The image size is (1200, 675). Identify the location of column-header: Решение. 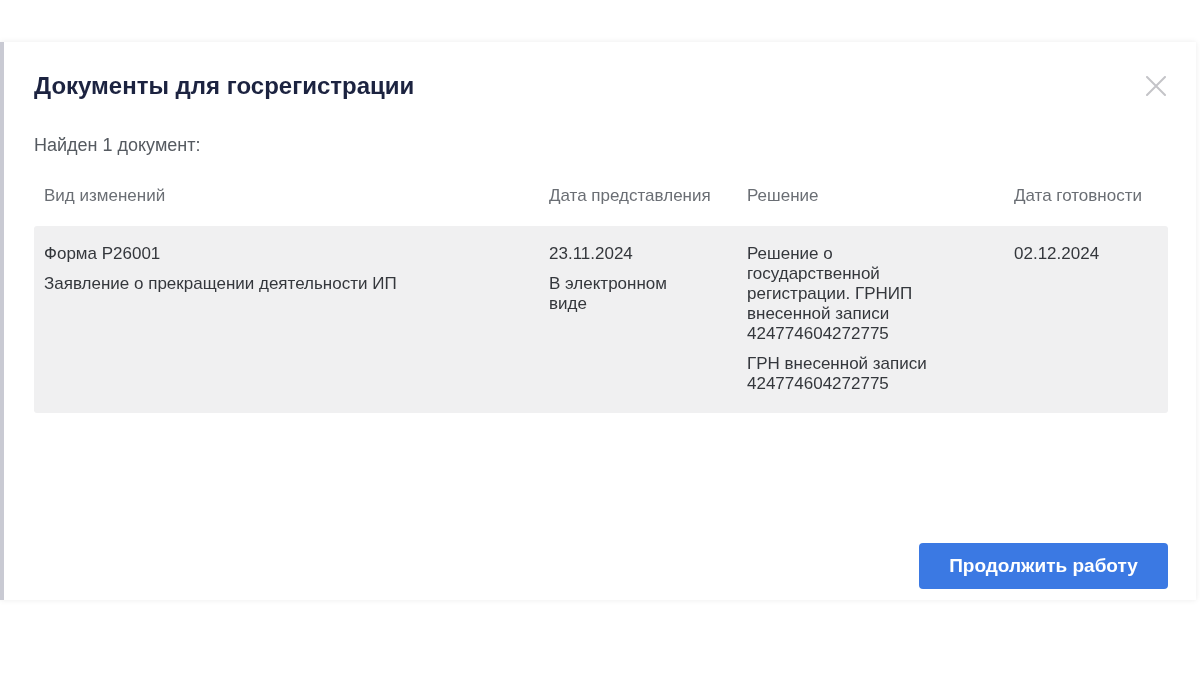
(783, 196).